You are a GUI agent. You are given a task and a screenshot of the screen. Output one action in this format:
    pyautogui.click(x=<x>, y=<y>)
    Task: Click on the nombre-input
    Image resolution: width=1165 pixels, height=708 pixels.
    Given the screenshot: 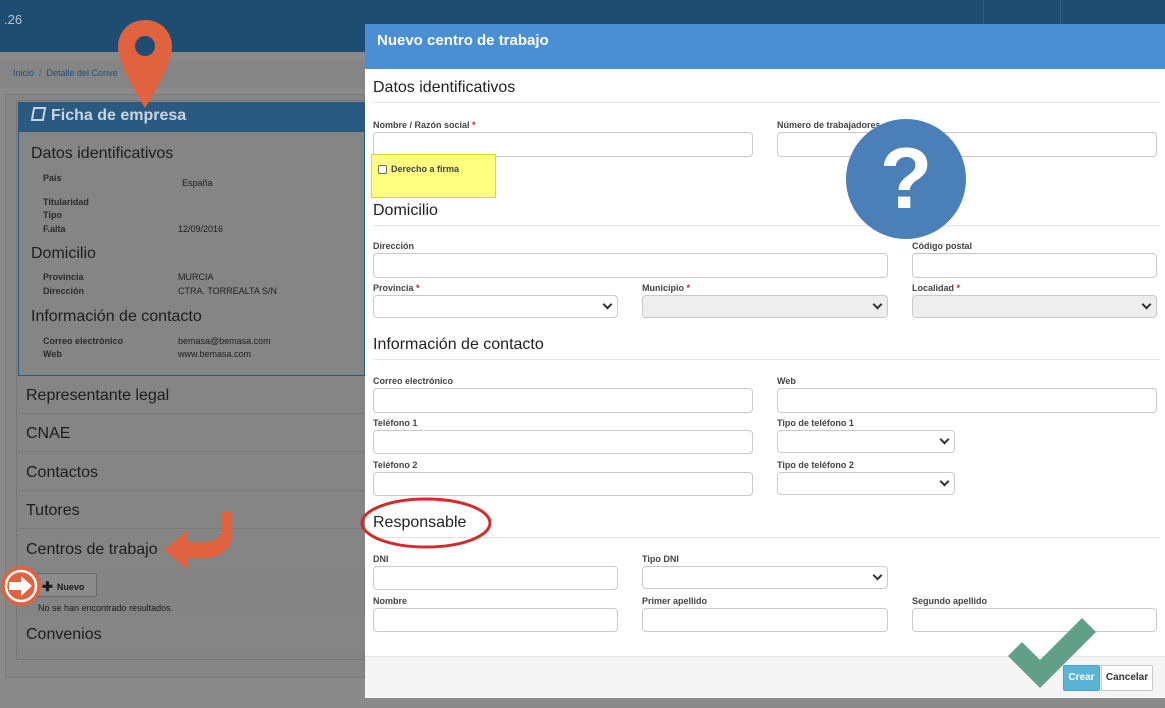 What is the action you would take?
    pyautogui.click(x=495, y=620)
    